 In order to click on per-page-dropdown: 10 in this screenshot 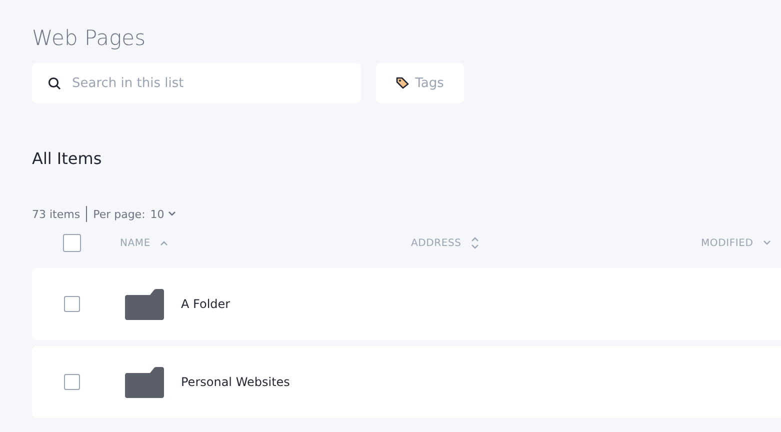, I will do `click(163, 214)`.